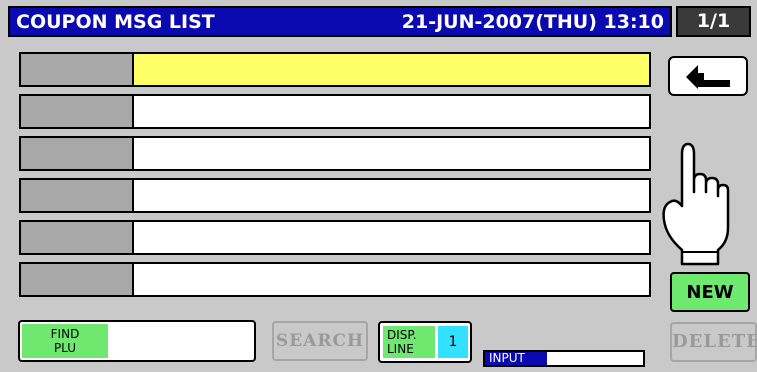  I want to click on page-indicator: 1/1, so click(713, 21).